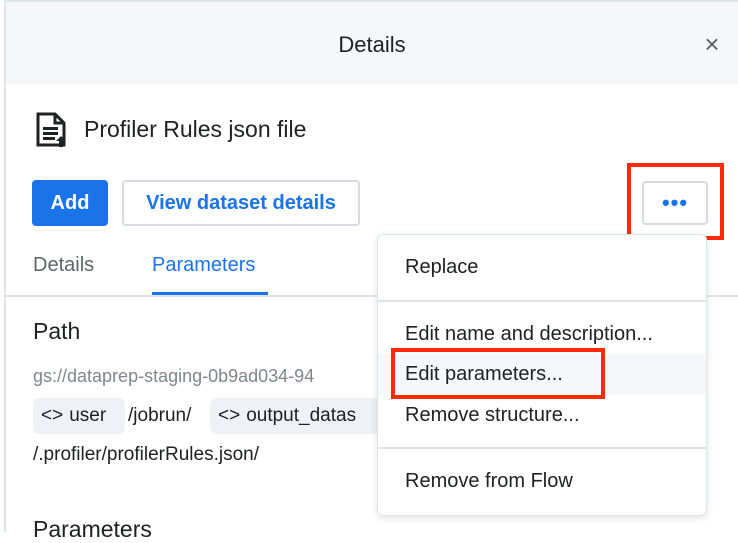  I want to click on path-base: gs://dataprep-staging-0b9ad034-94, so click(174, 376).